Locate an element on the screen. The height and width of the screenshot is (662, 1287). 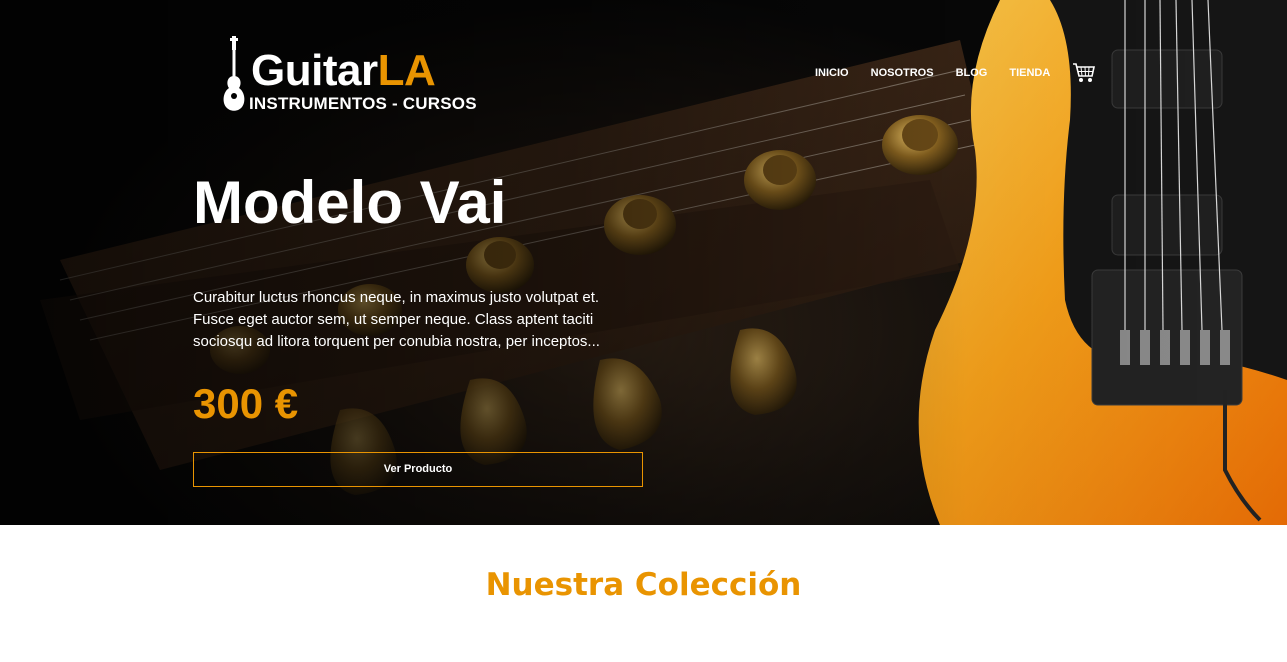
view-product-button: Ver Producto is located at coordinates (418, 469).